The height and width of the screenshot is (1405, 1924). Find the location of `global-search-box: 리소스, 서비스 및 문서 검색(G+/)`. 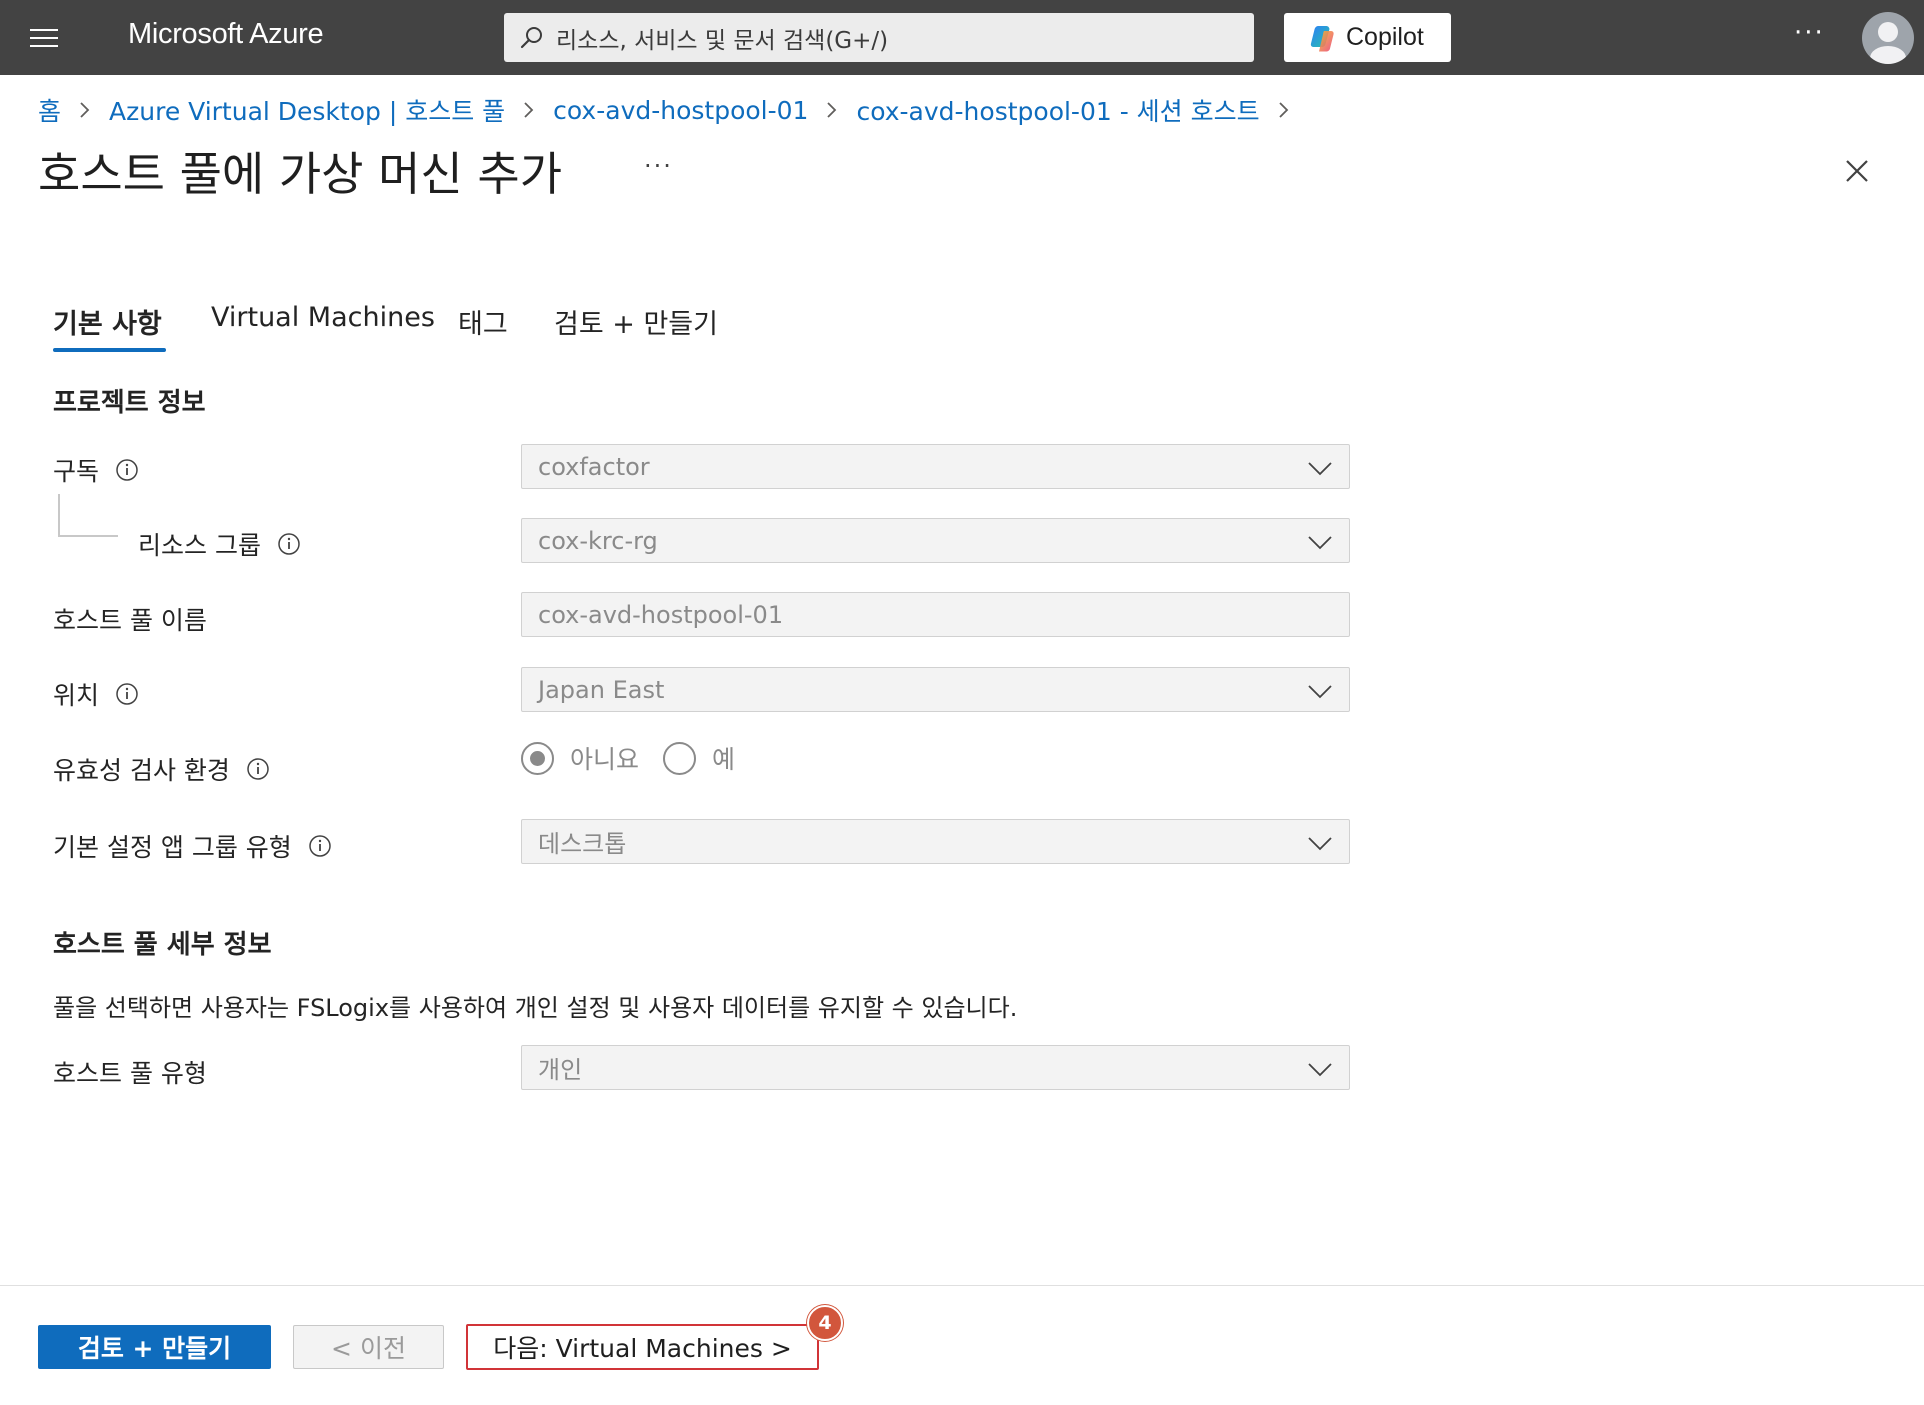

global-search-box: 리소스, 서비스 및 문서 검색(G+/) is located at coordinates (879, 37).